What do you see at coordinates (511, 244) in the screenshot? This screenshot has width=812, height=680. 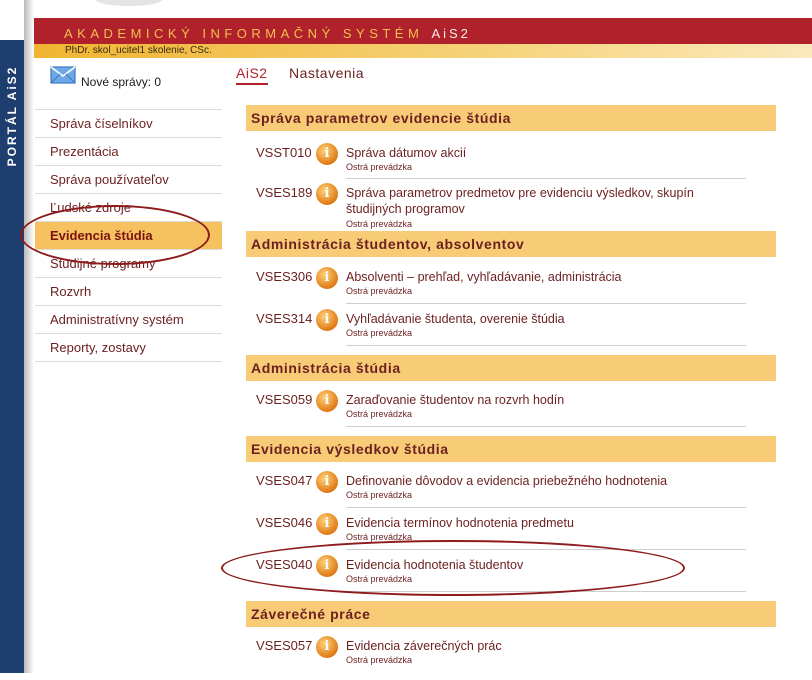 I see `section-header: Administrácia študentov, absolventov` at bounding box center [511, 244].